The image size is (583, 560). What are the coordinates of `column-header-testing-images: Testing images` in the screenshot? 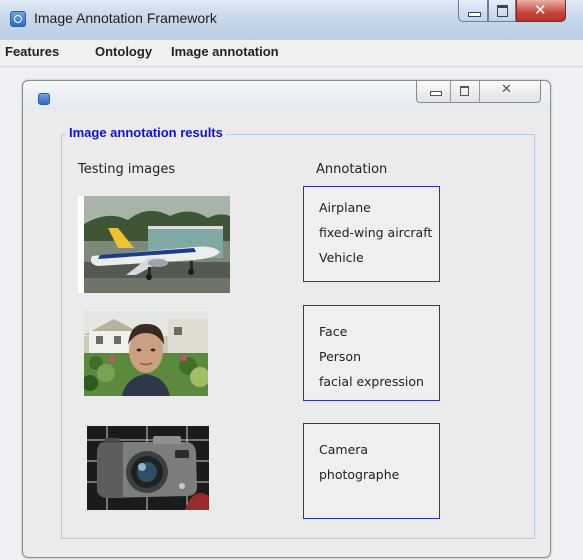 It's located at (127, 169).